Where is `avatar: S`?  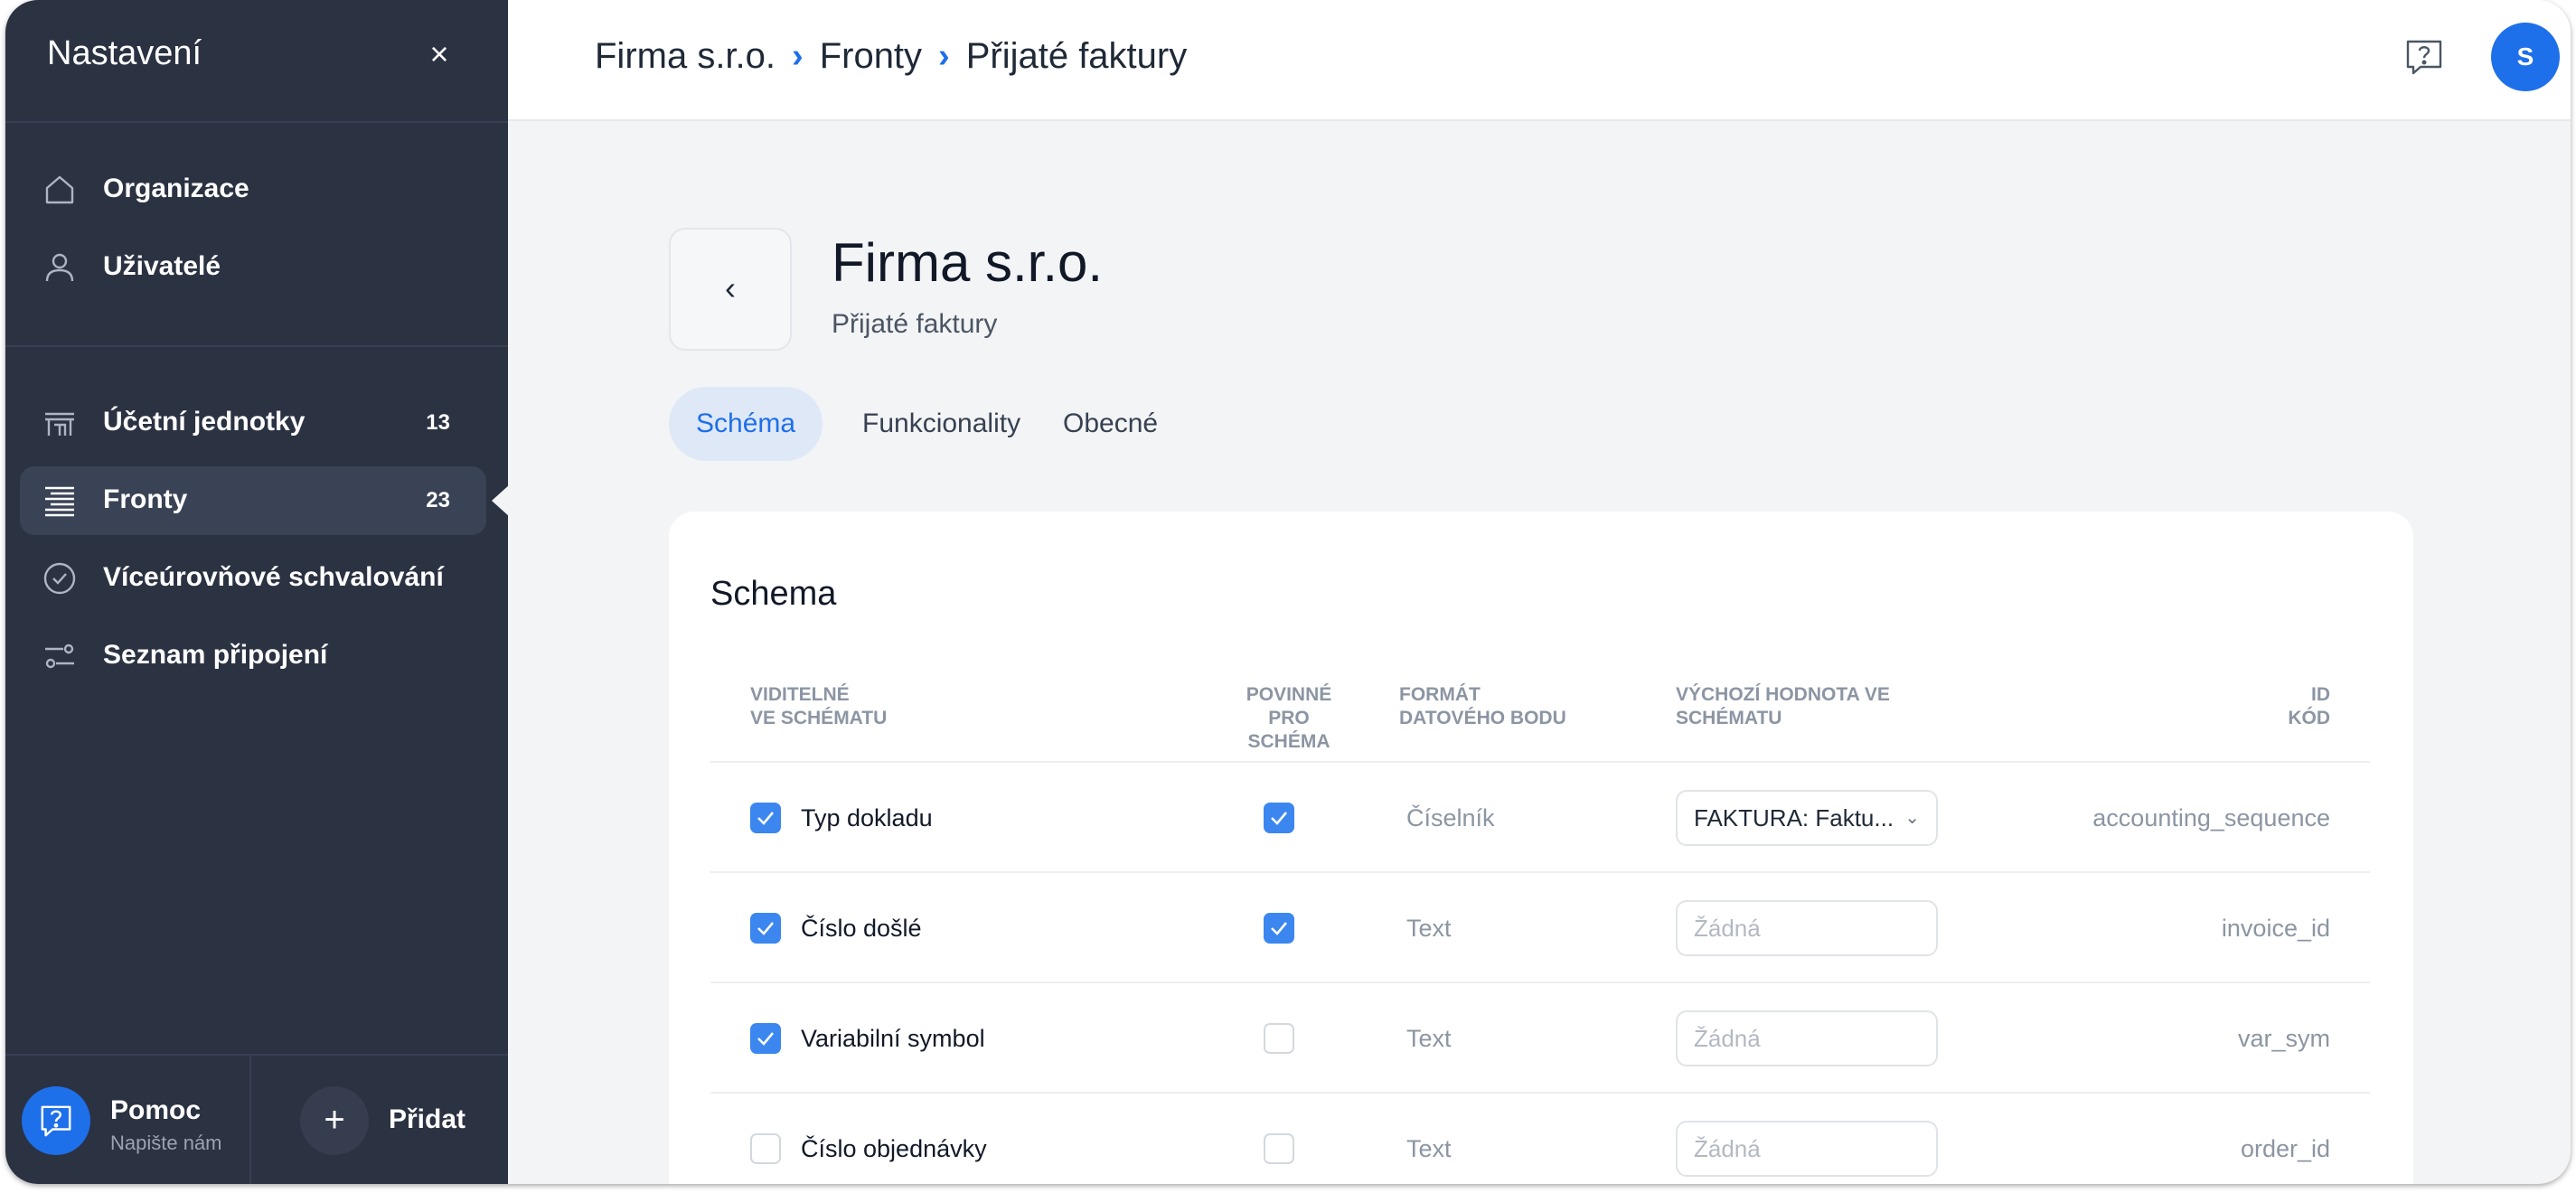
avatar: S is located at coordinates (2525, 57).